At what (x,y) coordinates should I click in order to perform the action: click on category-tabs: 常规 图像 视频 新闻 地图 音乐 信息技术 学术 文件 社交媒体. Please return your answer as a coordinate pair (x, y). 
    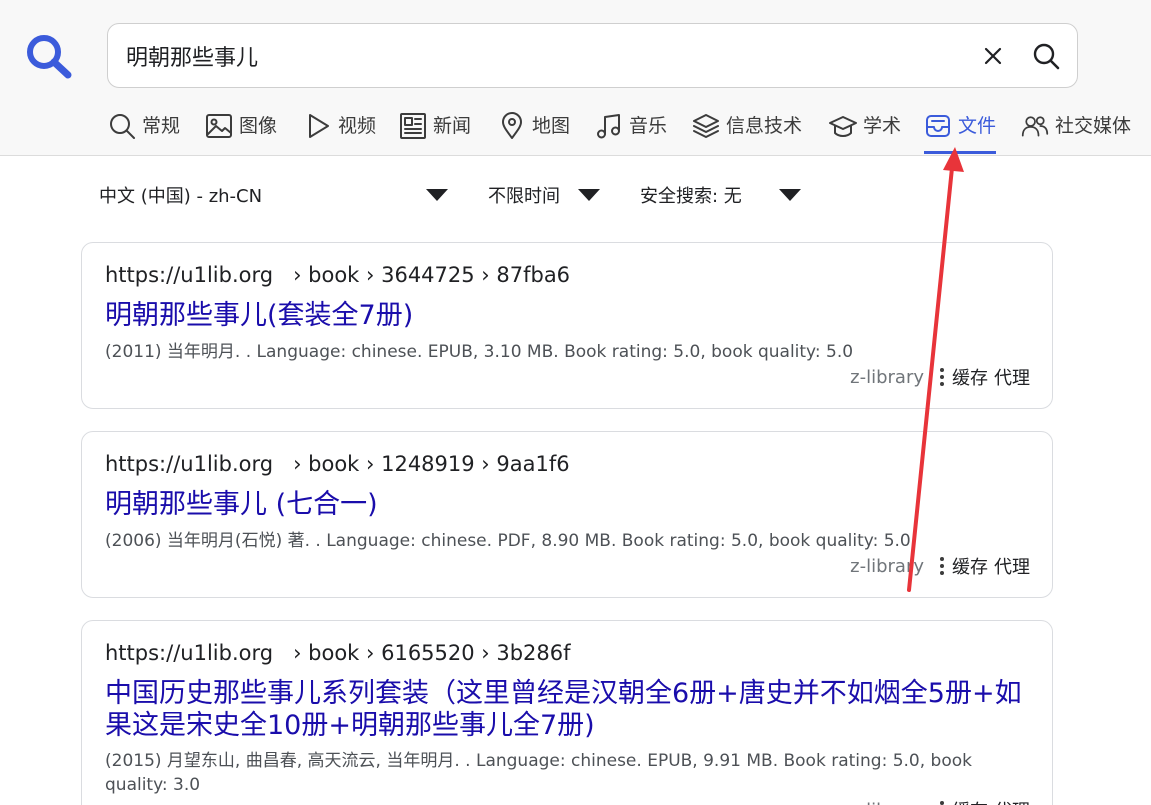
    Looking at the image, I should click on (575, 134).